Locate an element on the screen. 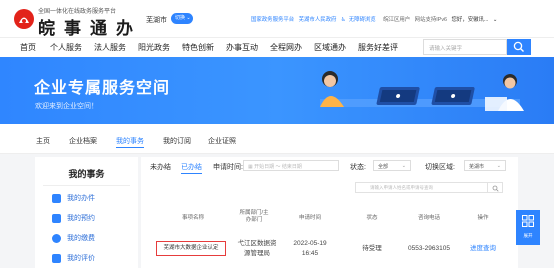 This screenshot has width=554, height=268. apply-time-label: 申请时间: is located at coordinates (228, 167).